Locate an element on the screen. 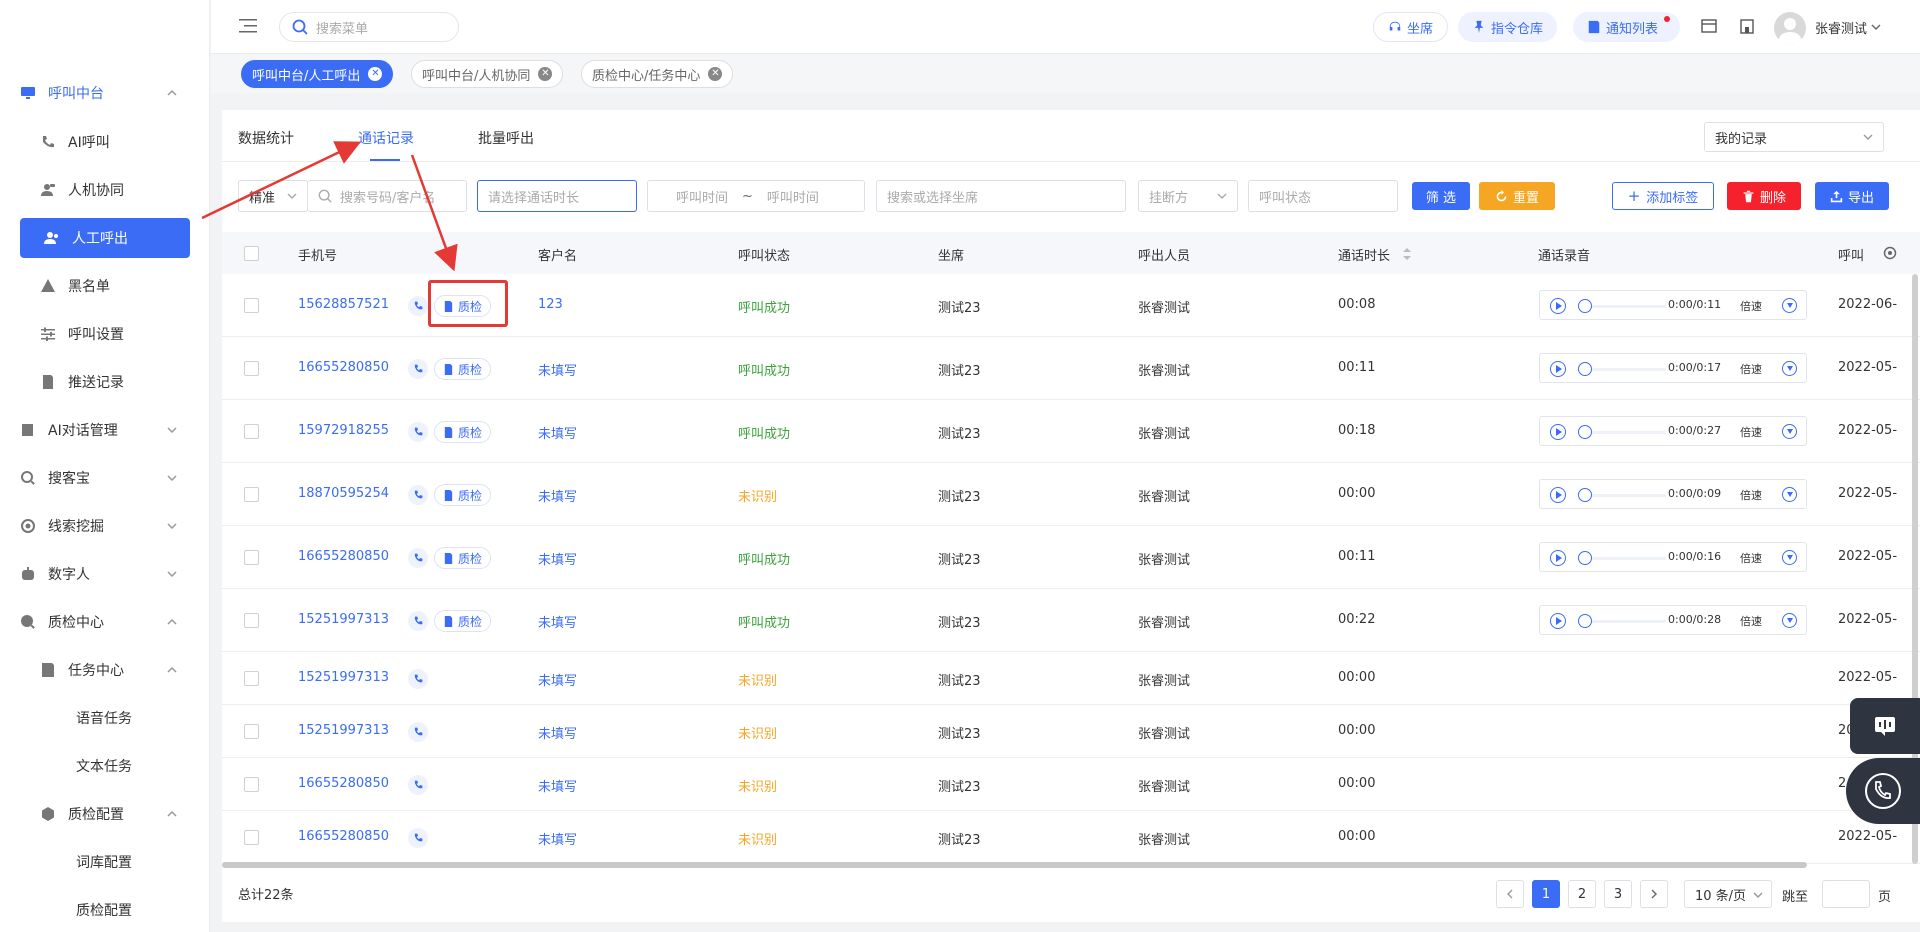 The height and width of the screenshot is (932, 1920). menu-toggle-icon is located at coordinates (248, 26).